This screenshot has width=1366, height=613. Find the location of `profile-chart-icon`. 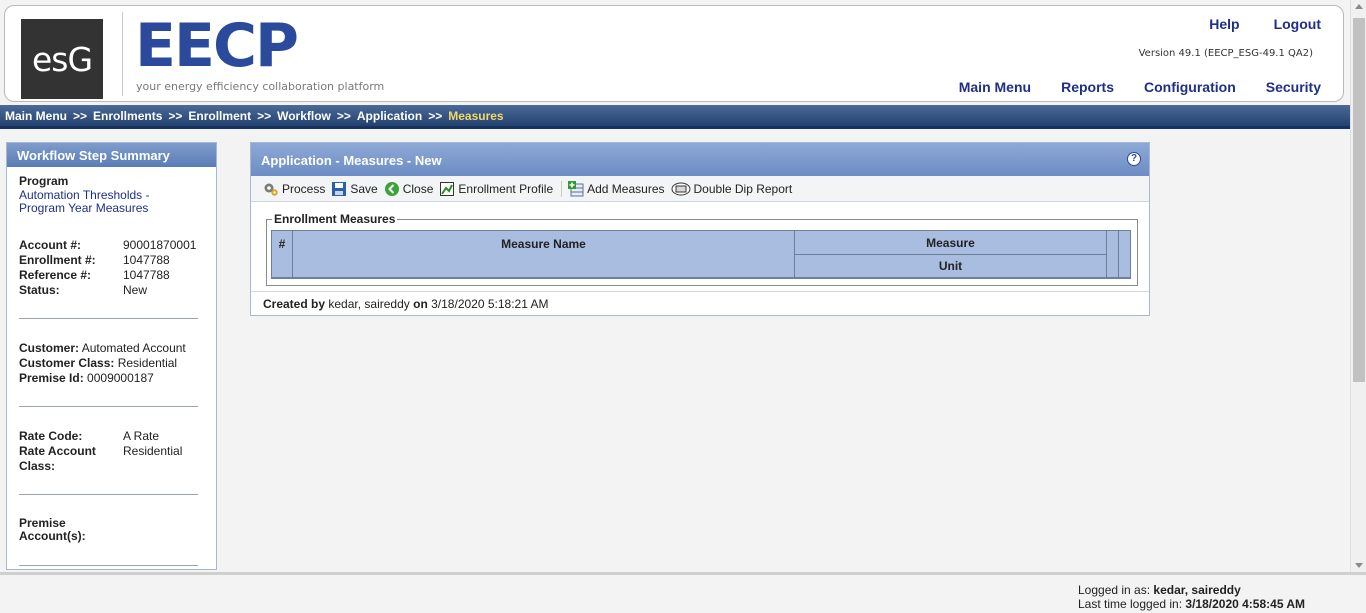

profile-chart-icon is located at coordinates (447, 189).